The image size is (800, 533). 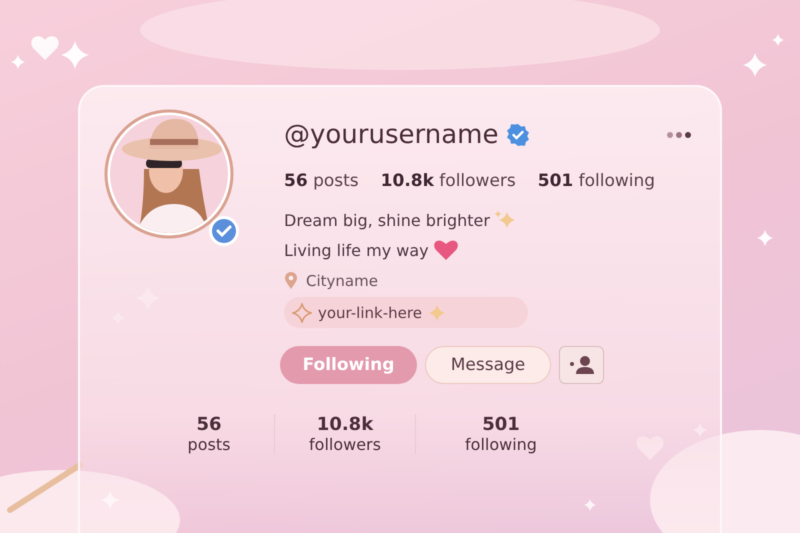 I want to click on bio-line: Living life my way, so click(x=356, y=250).